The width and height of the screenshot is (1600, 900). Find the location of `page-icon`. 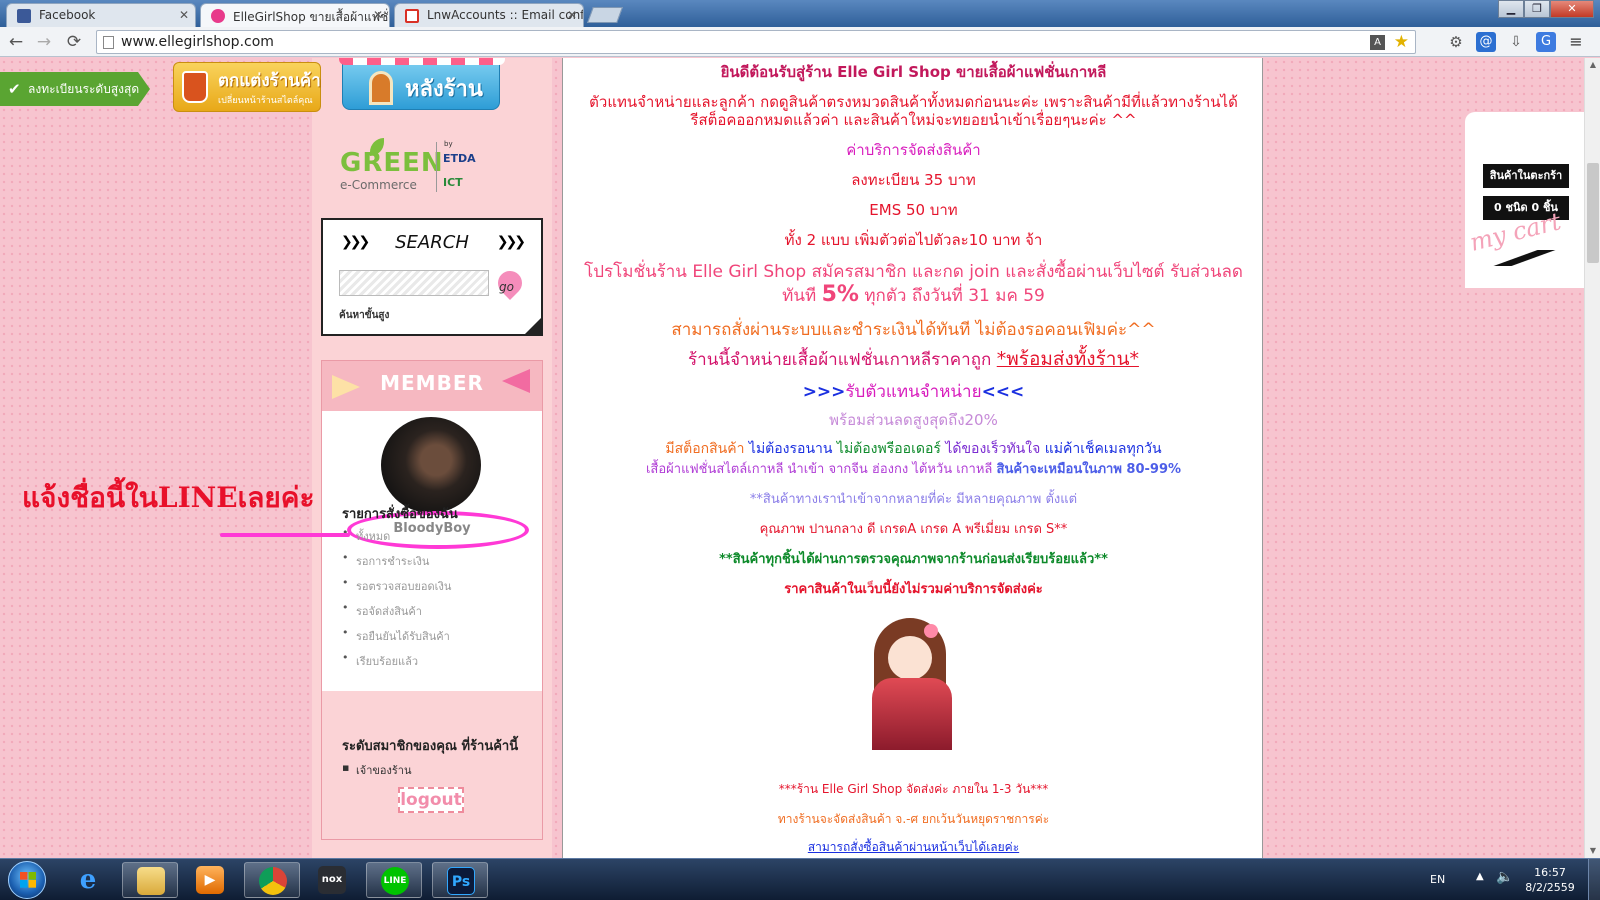

page-icon is located at coordinates (108, 42).